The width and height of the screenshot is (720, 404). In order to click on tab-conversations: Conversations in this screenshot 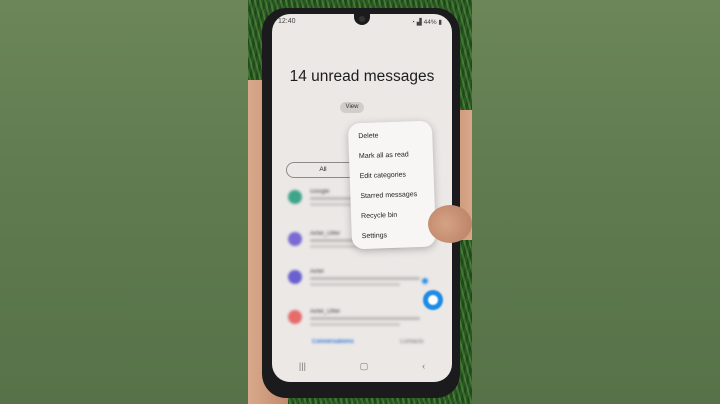, I will do `click(333, 342)`.